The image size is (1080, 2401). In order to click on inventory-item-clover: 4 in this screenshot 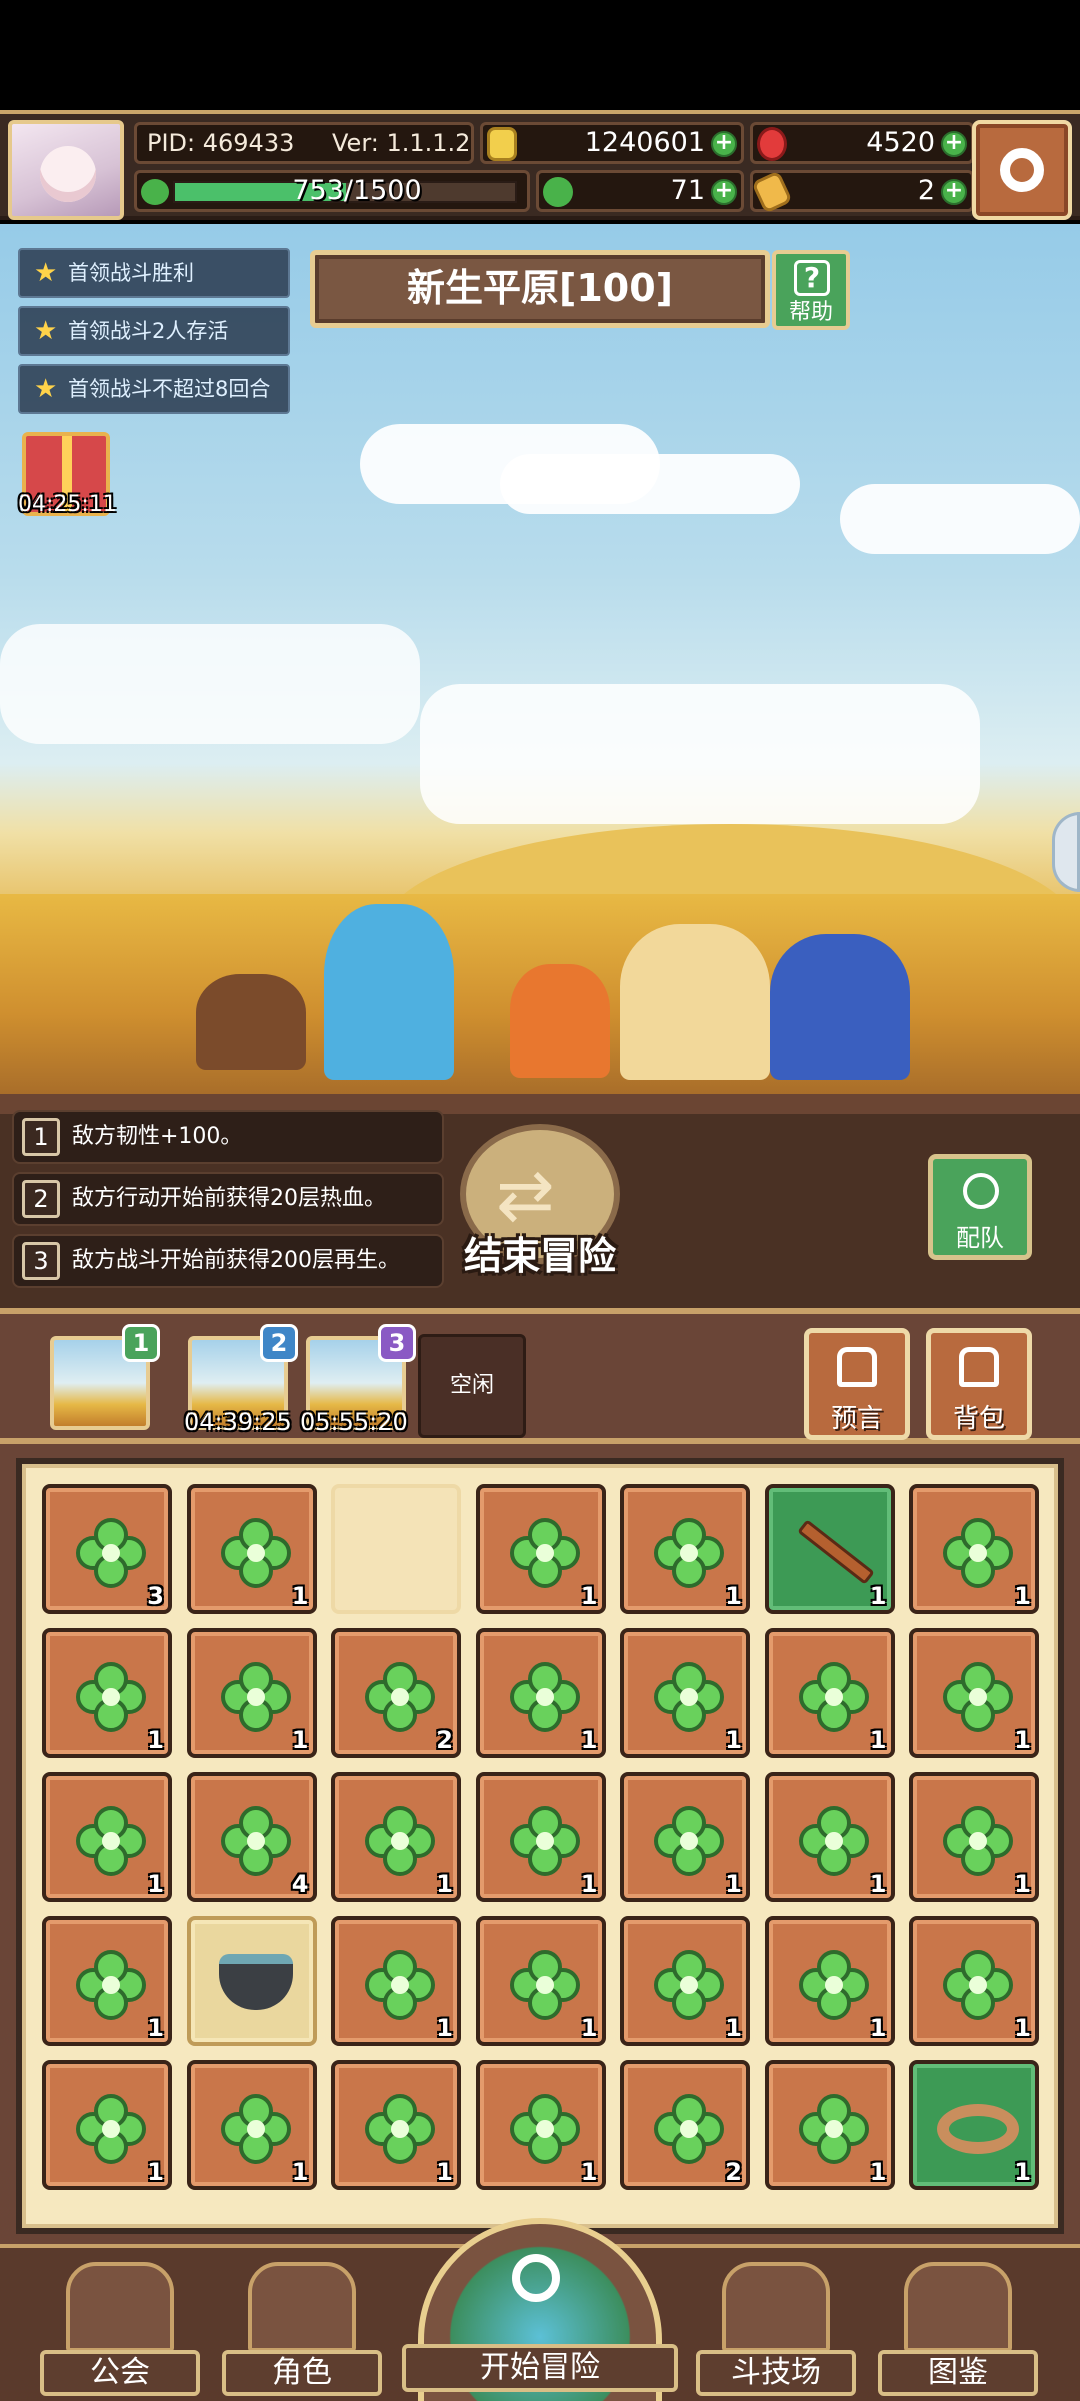, I will do `click(251, 1837)`.